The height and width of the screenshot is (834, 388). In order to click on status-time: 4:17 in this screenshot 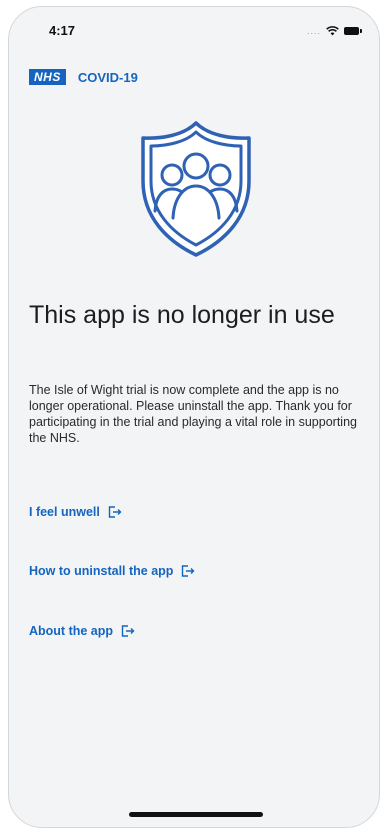, I will do `click(62, 30)`.